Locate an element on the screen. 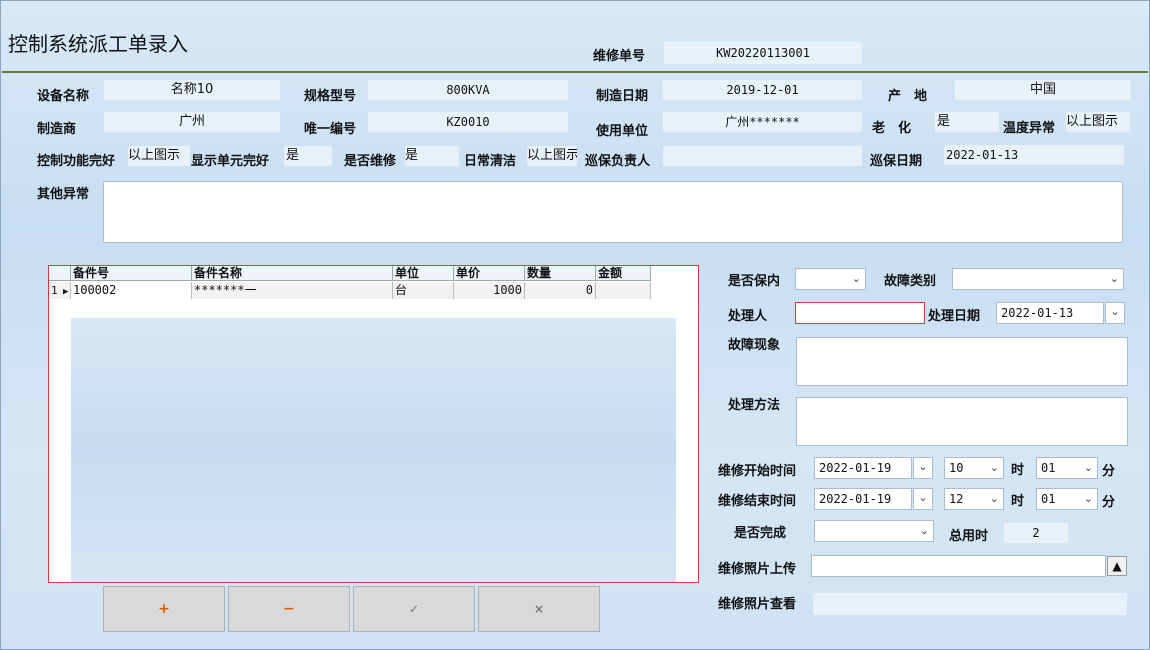 The height and width of the screenshot is (650, 1150). mfg-date-label: 制造日期 is located at coordinates (622, 96).